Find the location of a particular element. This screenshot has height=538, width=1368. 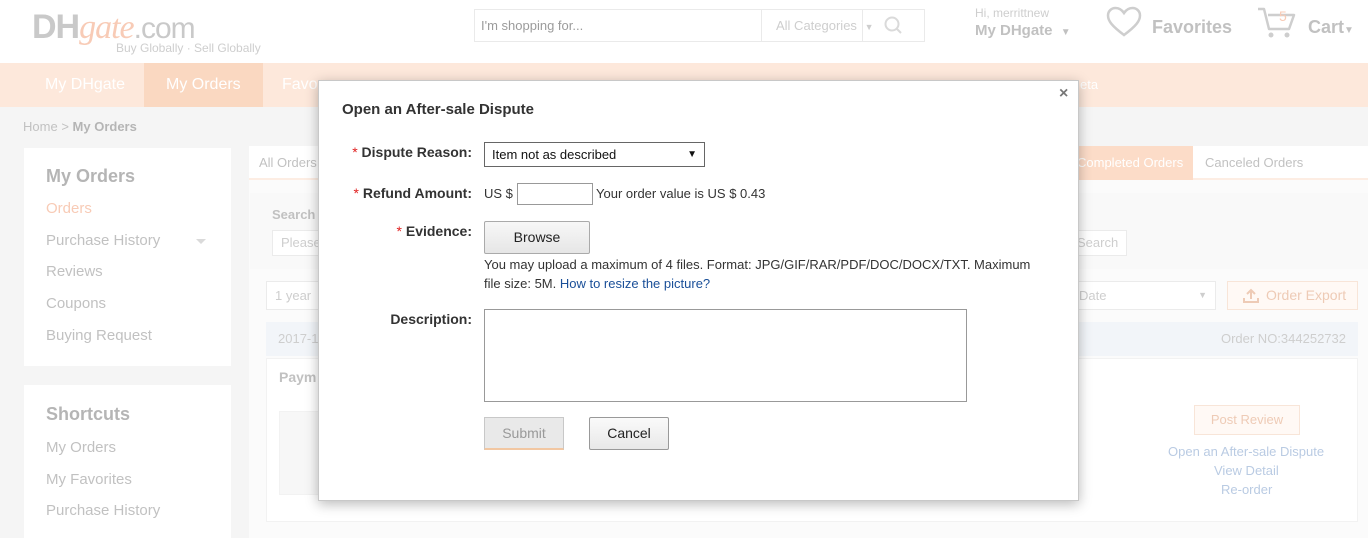

evidence-label: * Evidence: is located at coordinates (434, 231).